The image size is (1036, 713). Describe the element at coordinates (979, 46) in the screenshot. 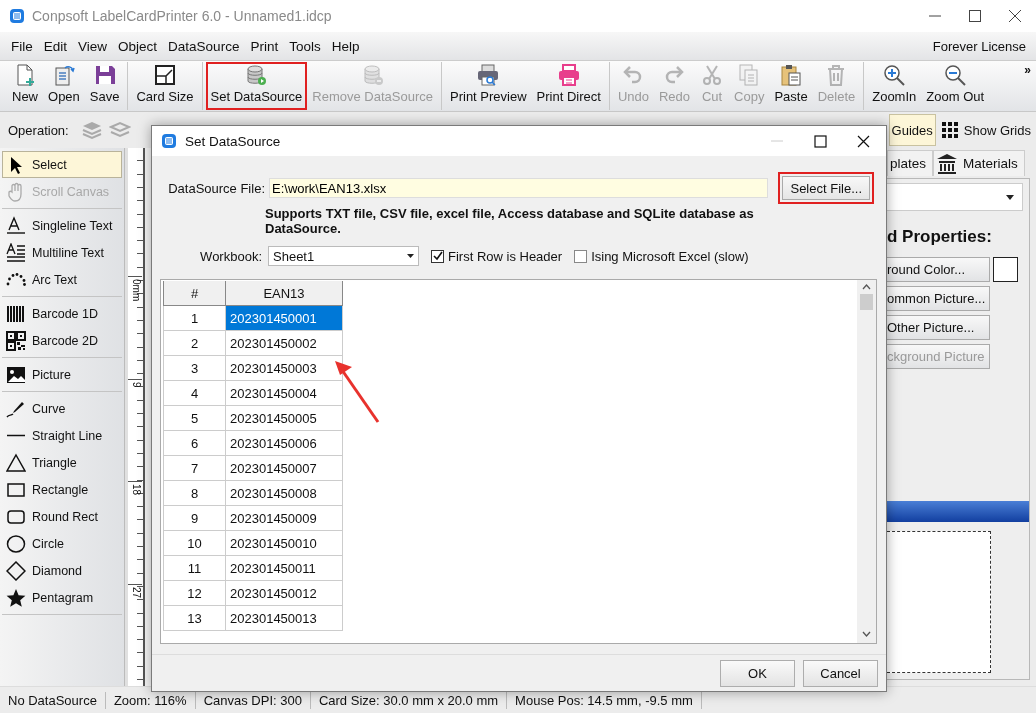

I see `license-label: Forever License` at that location.